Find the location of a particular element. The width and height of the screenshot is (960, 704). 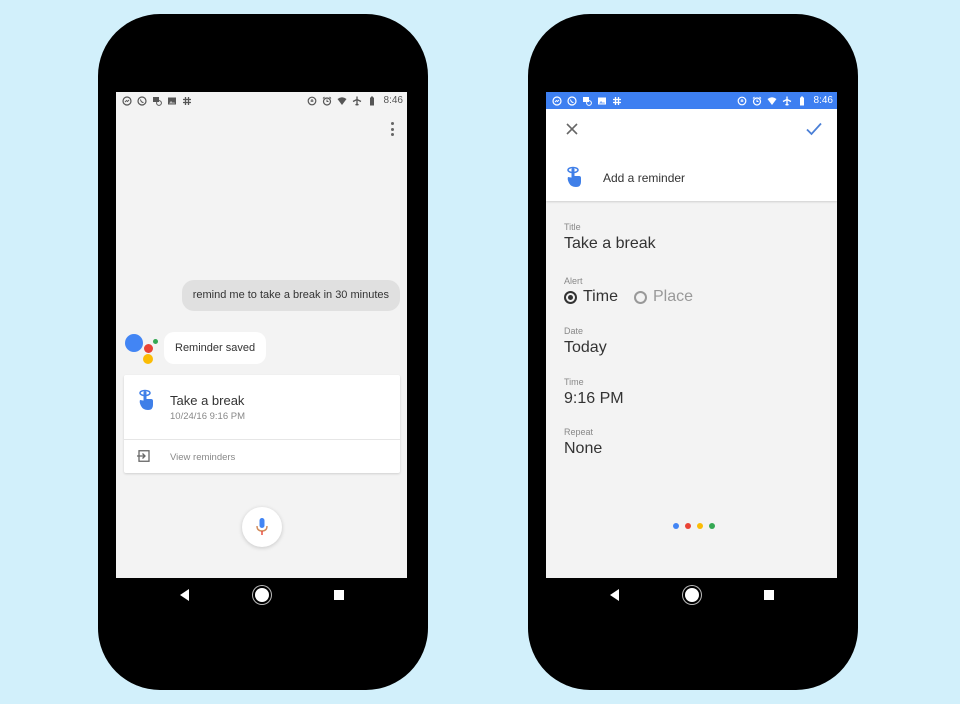

repeat-value: None is located at coordinates (583, 449).